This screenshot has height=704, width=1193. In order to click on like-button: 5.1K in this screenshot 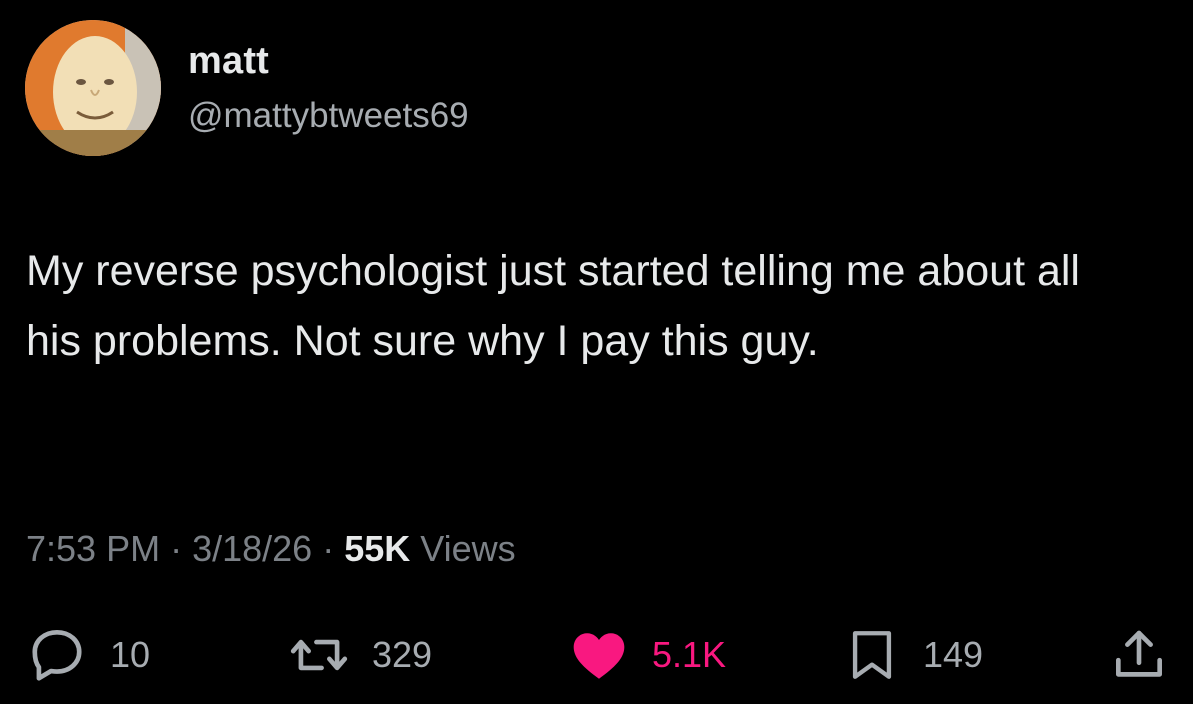, I will do `click(647, 655)`.